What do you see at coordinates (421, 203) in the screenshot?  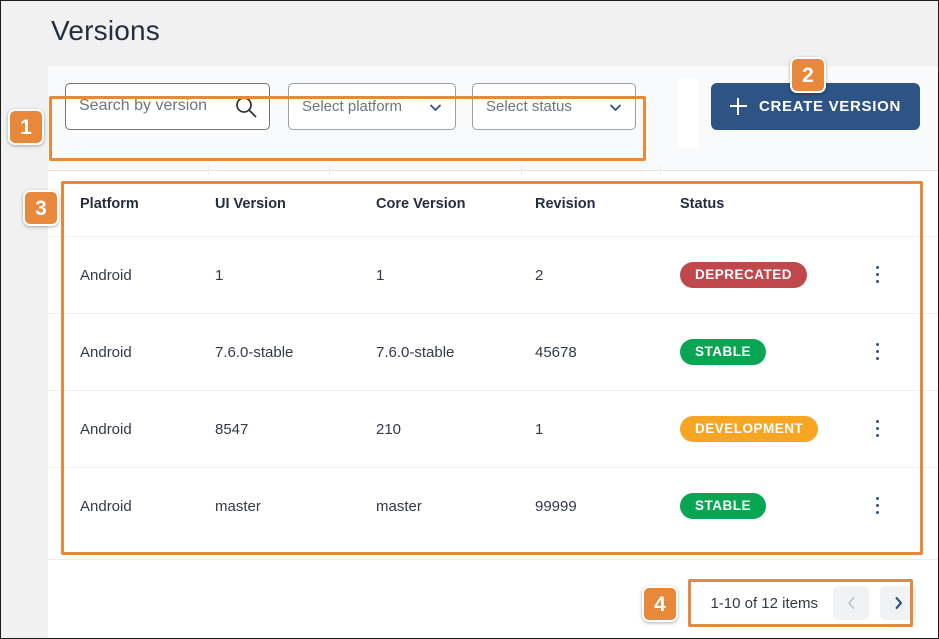 I see `column-header-core-version: Core Version` at bounding box center [421, 203].